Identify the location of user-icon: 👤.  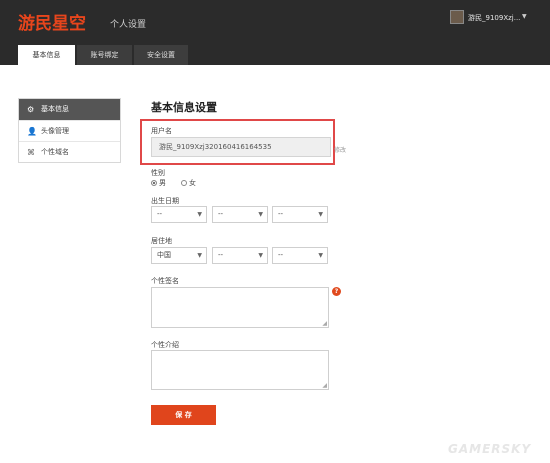
(32, 131).